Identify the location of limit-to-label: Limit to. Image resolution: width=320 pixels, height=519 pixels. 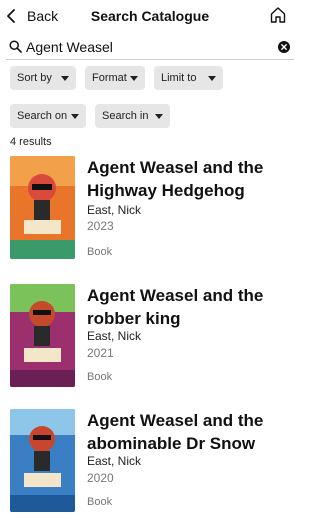
(179, 78).